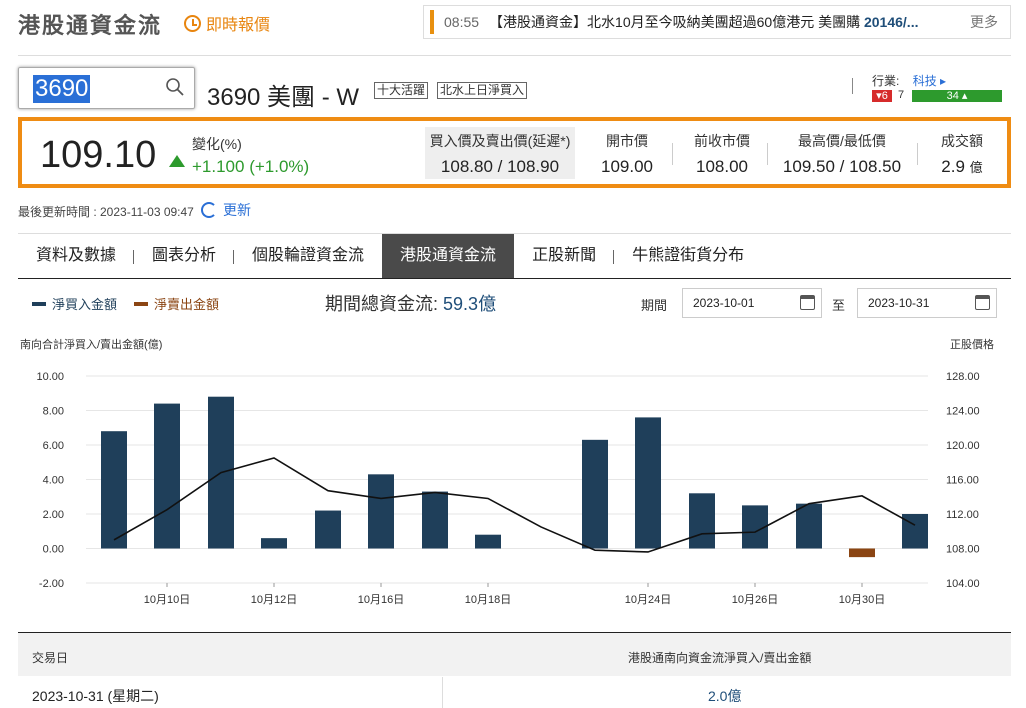 The height and width of the screenshot is (708, 1026). What do you see at coordinates (676, 22) in the screenshot?
I see `ticker-headline: 【港股通資金】北水10月至今吸納美團超過60億港元 美團購` at bounding box center [676, 22].